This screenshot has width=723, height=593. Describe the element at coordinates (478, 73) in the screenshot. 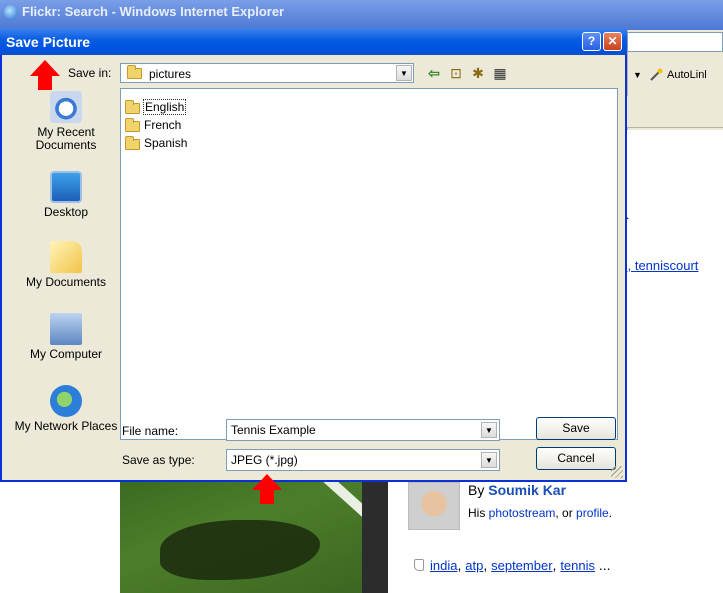

I see `new-folder-icon: ✱` at that location.